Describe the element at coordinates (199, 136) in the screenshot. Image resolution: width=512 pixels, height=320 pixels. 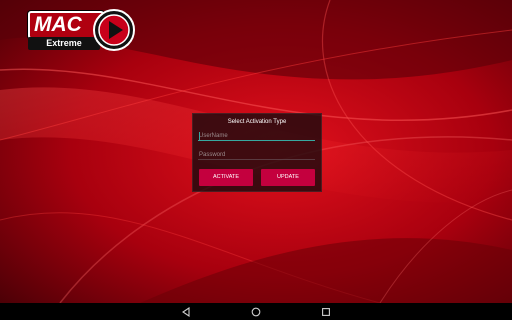
I see `text-cursor` at that location.